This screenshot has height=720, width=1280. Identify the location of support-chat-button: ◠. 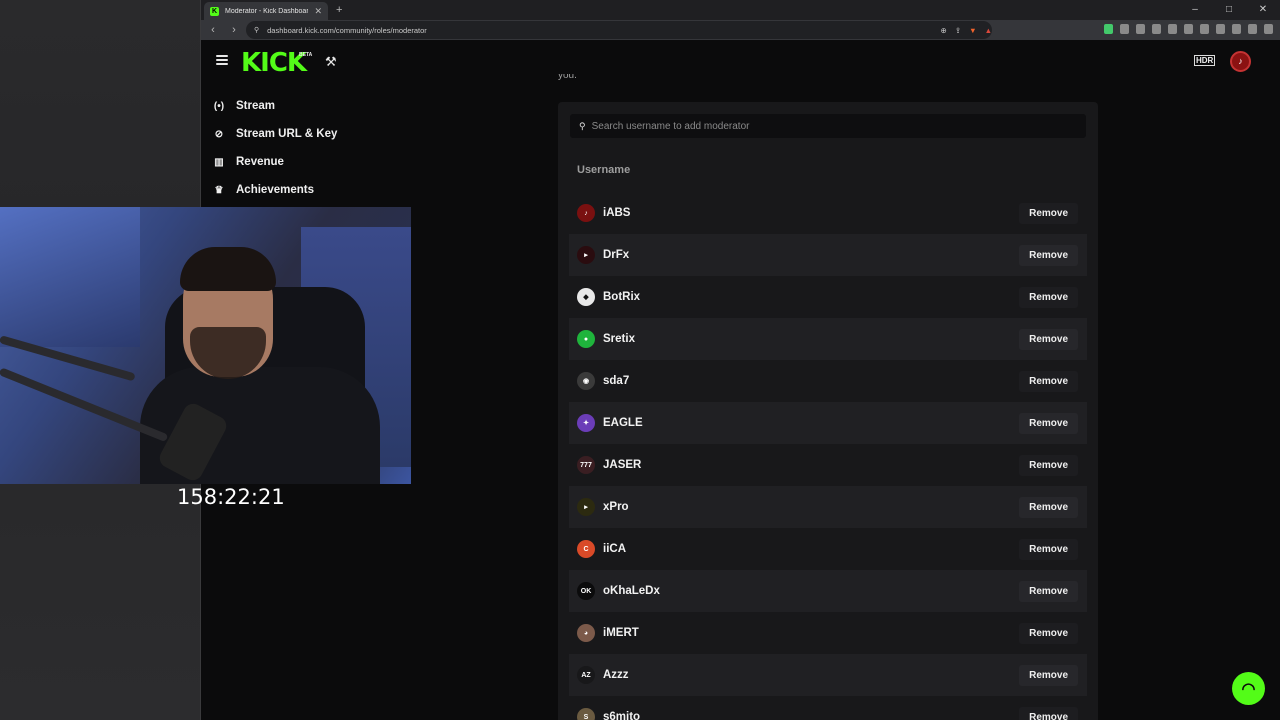
(1248, 688).